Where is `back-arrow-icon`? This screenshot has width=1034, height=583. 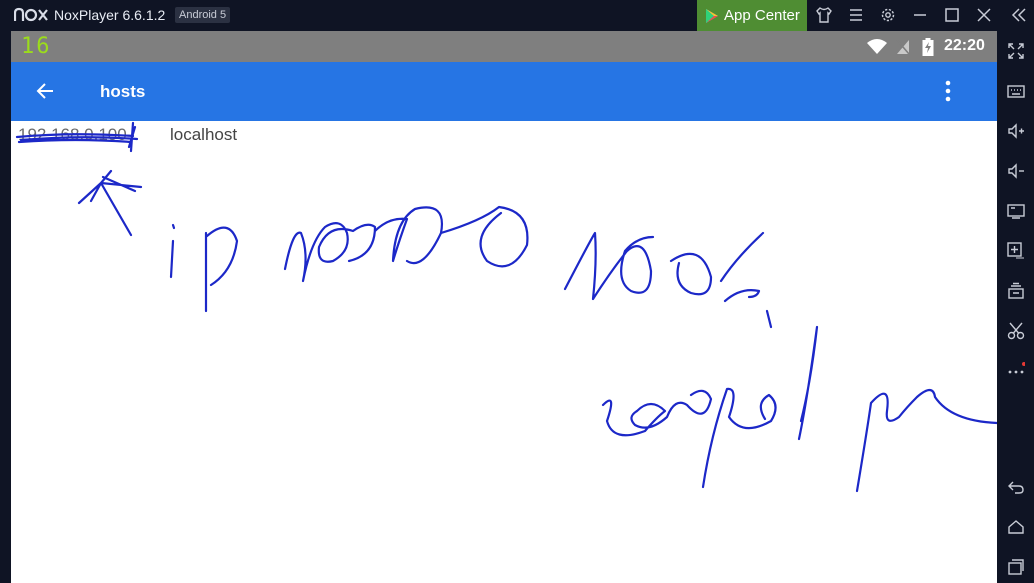 back-arrow-icon is located at coordinates (45, 91).